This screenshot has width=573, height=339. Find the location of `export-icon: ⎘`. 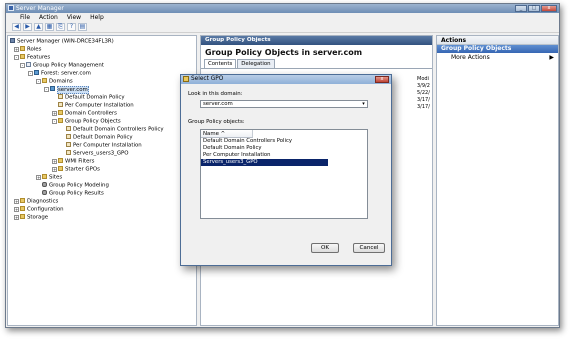

export-icon: ⎘ is located at coordinates (60, 27).